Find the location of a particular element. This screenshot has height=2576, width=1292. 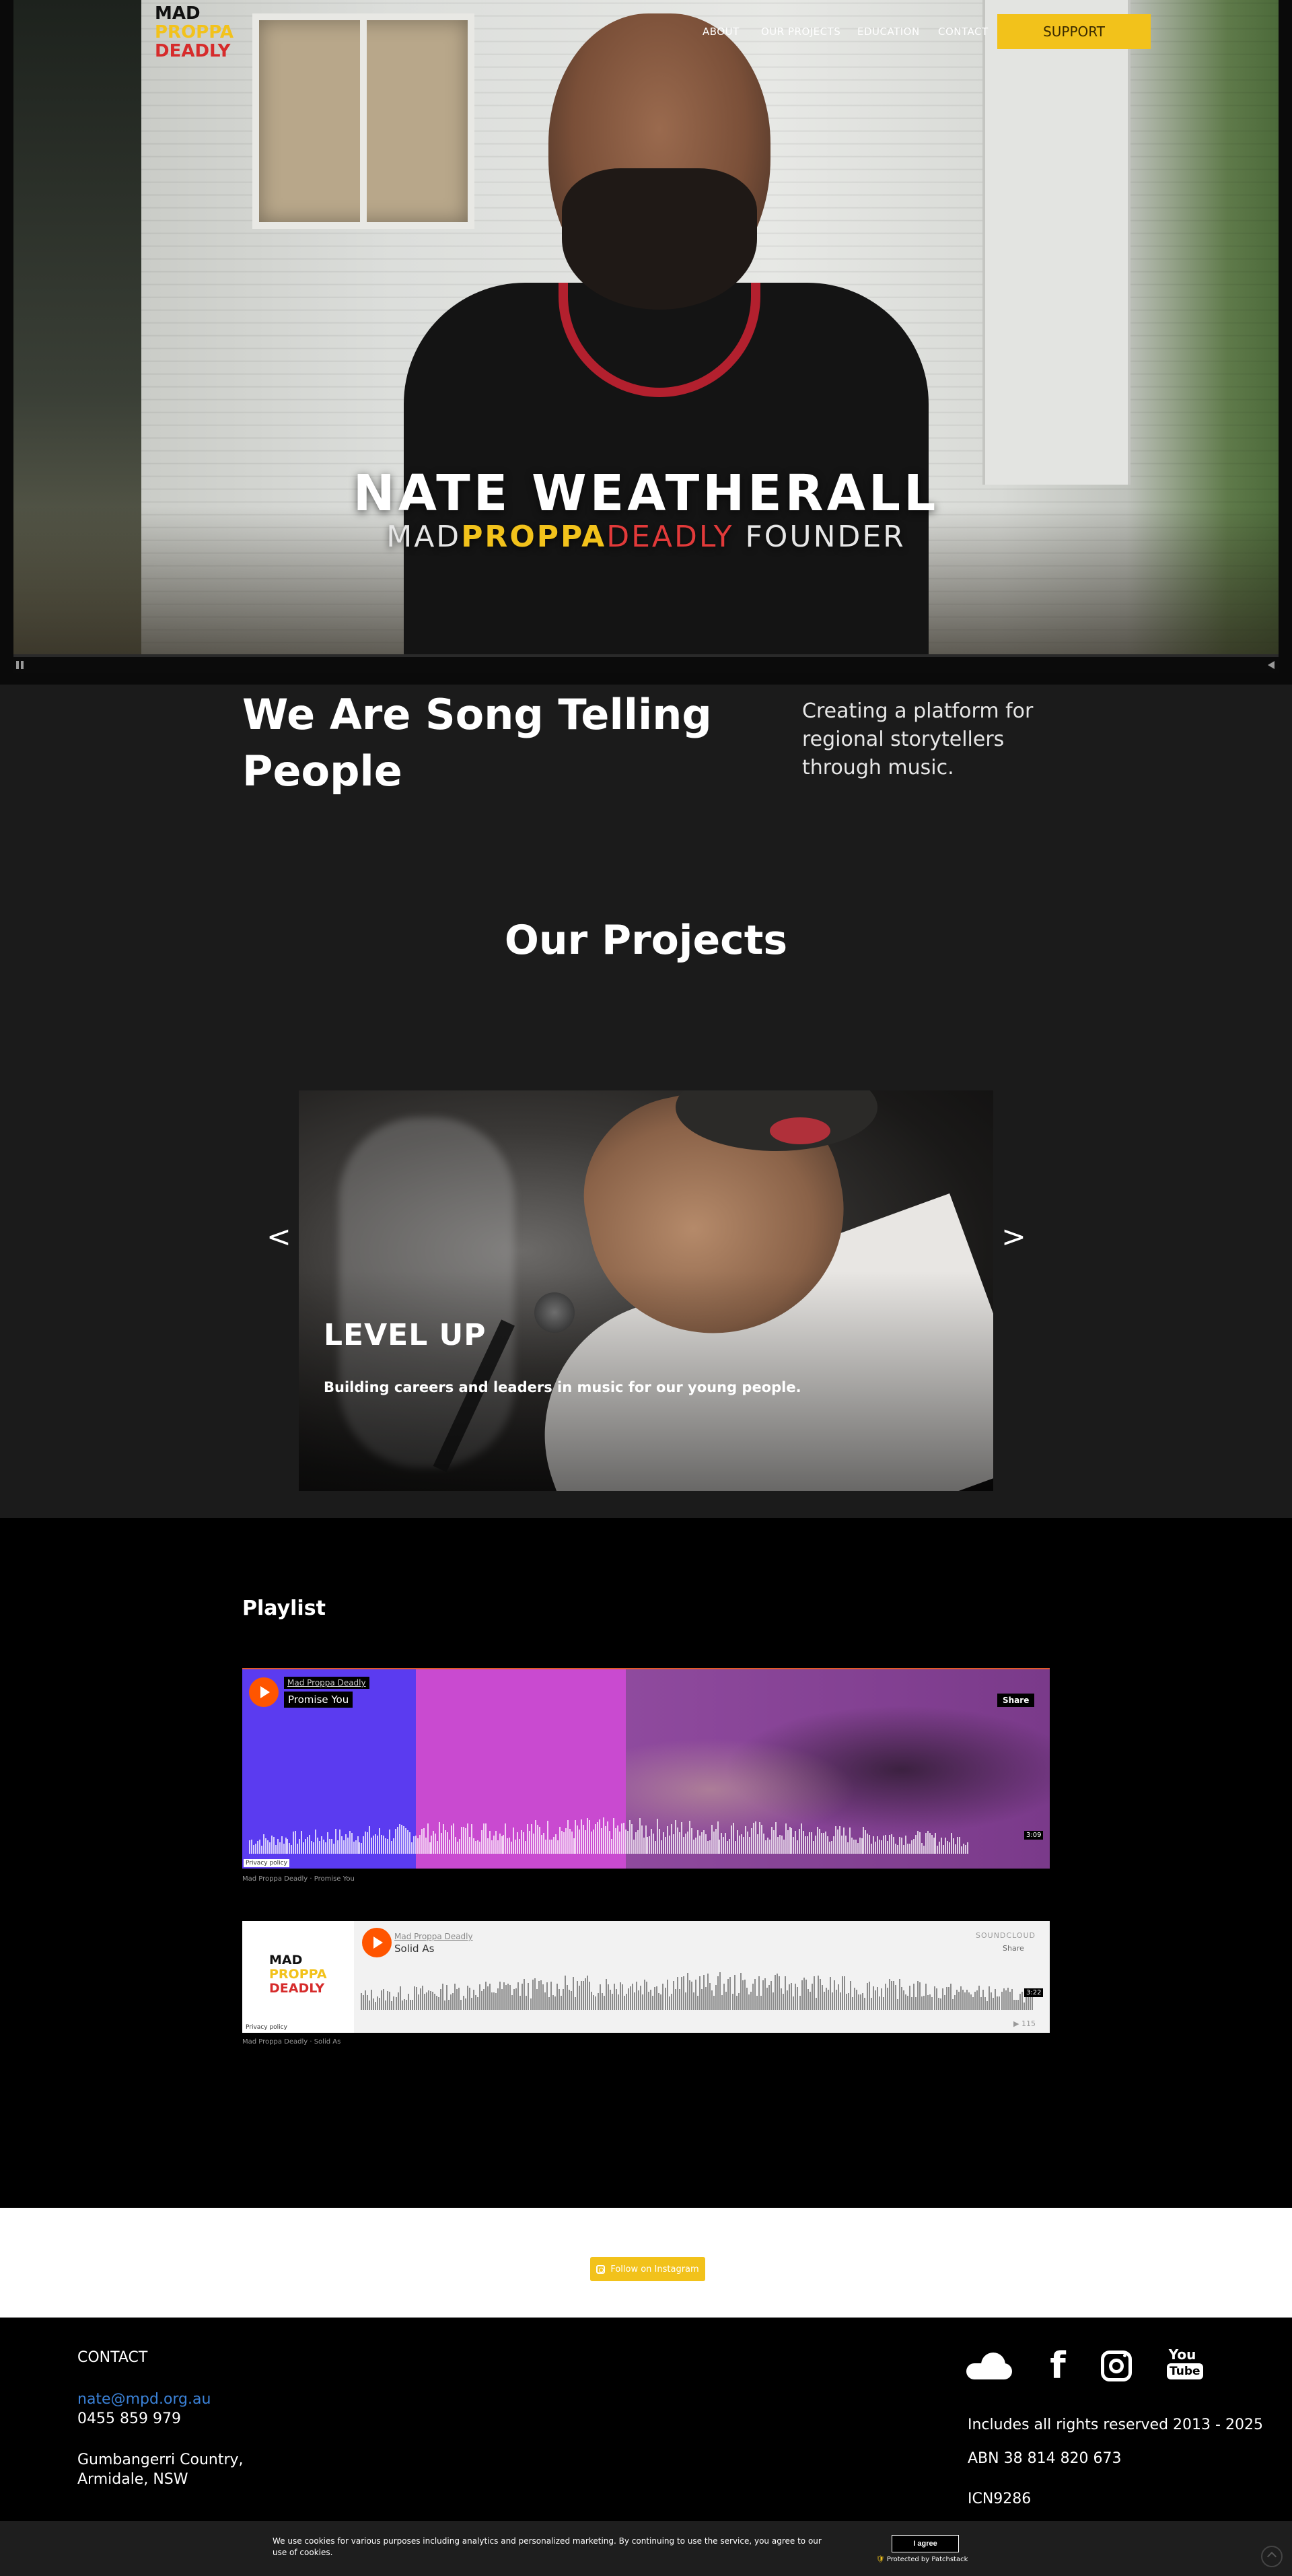

about-headline: We Are Song Telling People is located at coordinates (477, 743).